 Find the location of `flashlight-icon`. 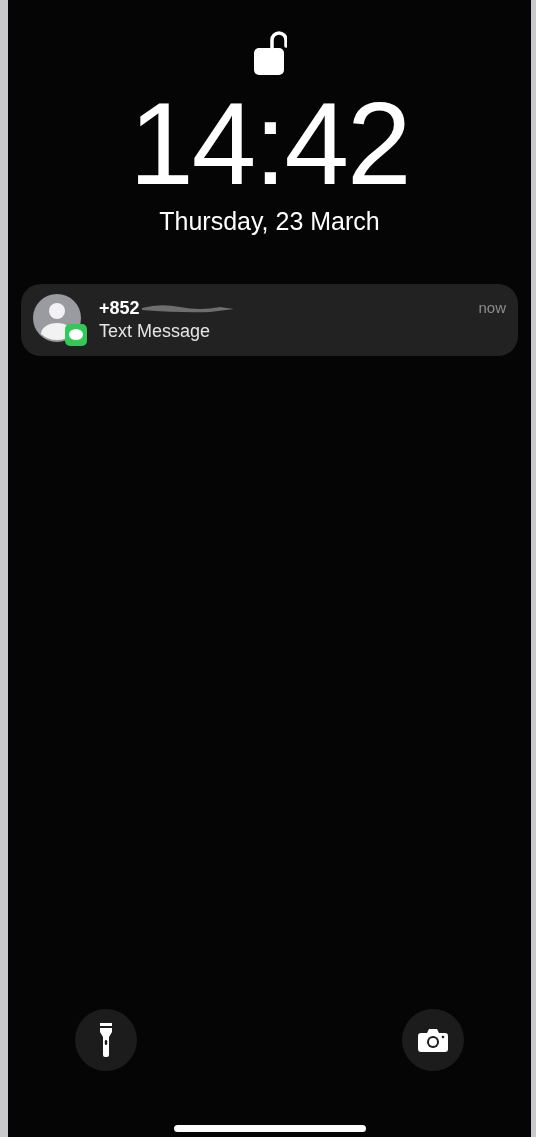

flashlight-icon is located at coordinates (106, 1040).